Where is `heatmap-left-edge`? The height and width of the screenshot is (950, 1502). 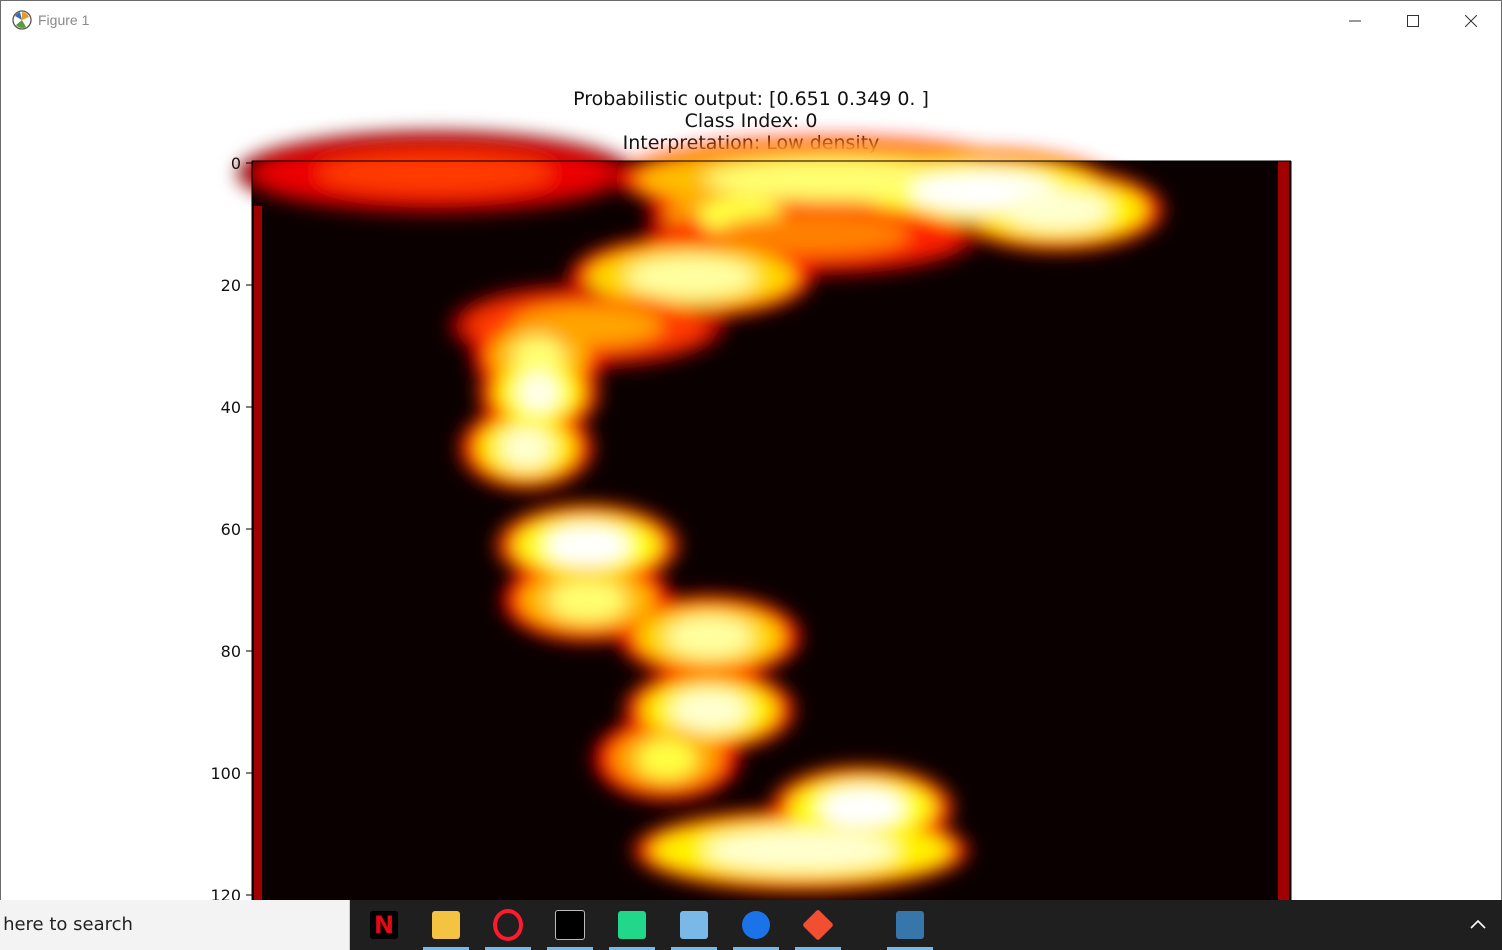
heatmap-left-edge is located at coordinates (258, 553).